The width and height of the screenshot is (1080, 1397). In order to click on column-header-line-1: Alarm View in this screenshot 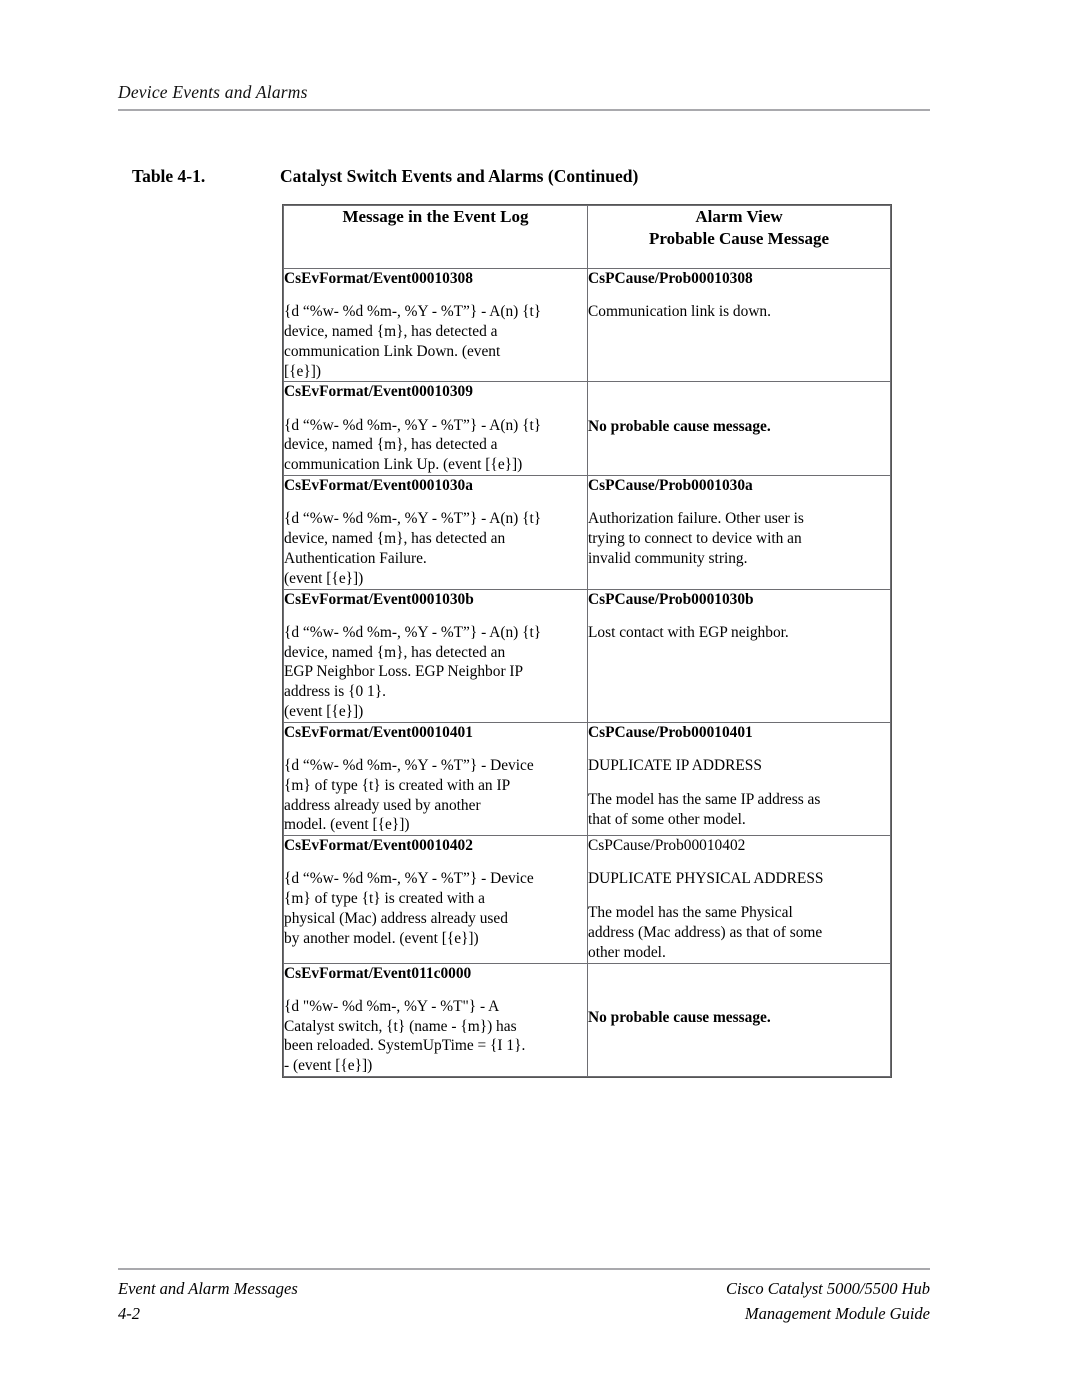, I will do `click(739, 216)`.